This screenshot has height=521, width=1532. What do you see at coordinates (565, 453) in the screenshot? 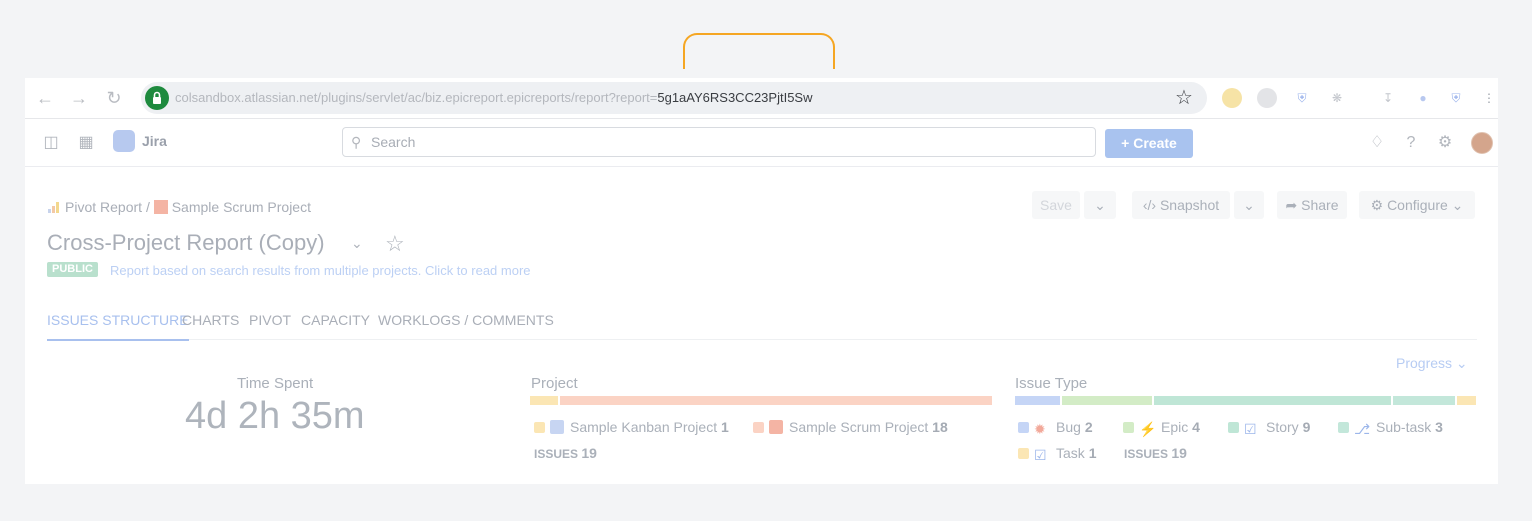
I see `project-issues-total: ISSUES 19` at bounding box center [565, 453].